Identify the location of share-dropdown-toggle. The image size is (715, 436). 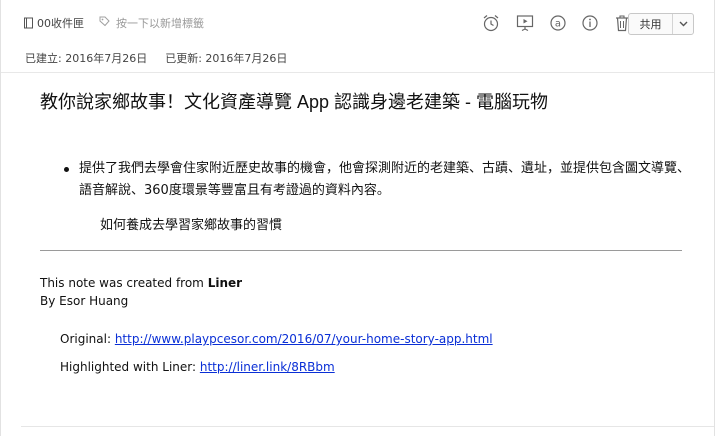
(682, 24).